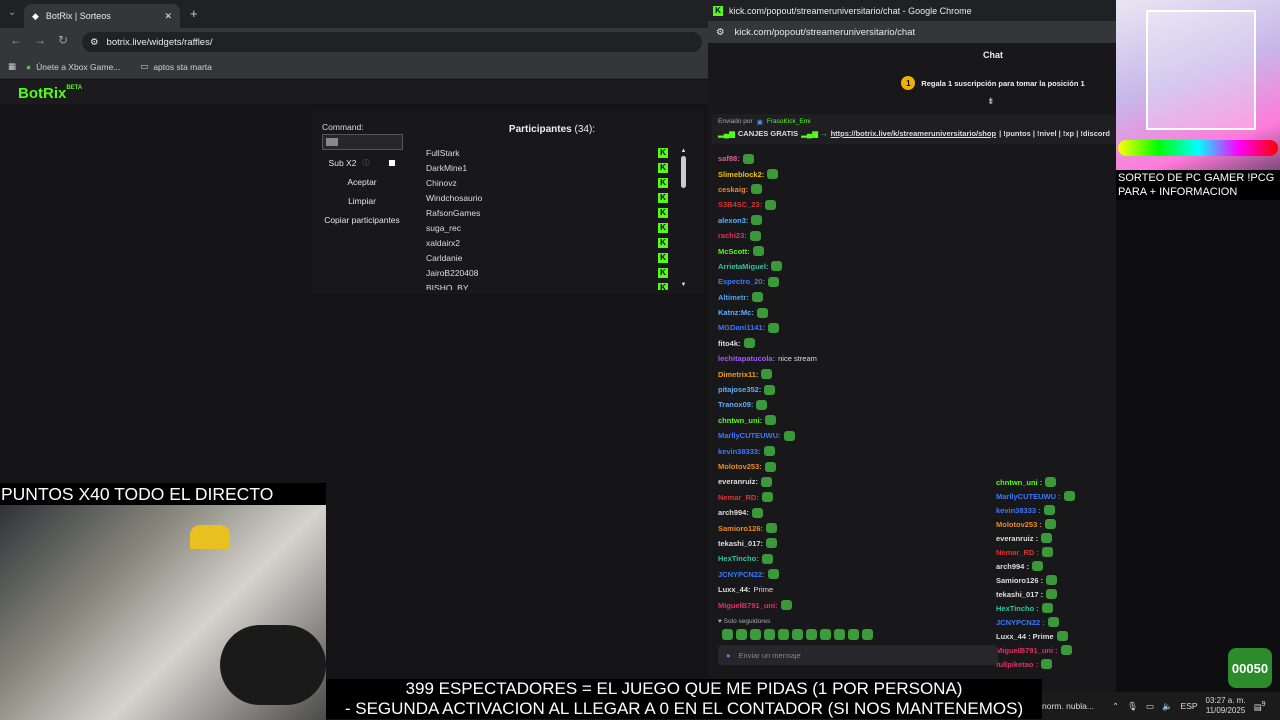 The image size is (1280, 720). I want to click on participant-row: DarkMine1 K, so click(542, 167).